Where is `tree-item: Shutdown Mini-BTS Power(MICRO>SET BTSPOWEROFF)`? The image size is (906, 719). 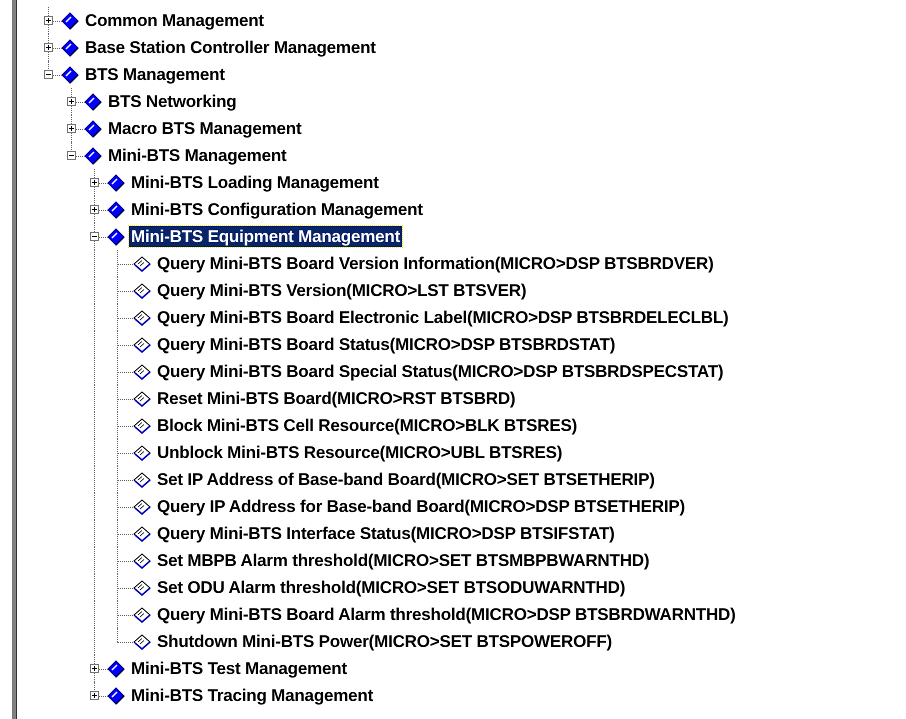
tree-item: Shutdown Mini-BTS Power(MICRO>SET BTSPOWEROFF) is located at coordinates (384, 641).